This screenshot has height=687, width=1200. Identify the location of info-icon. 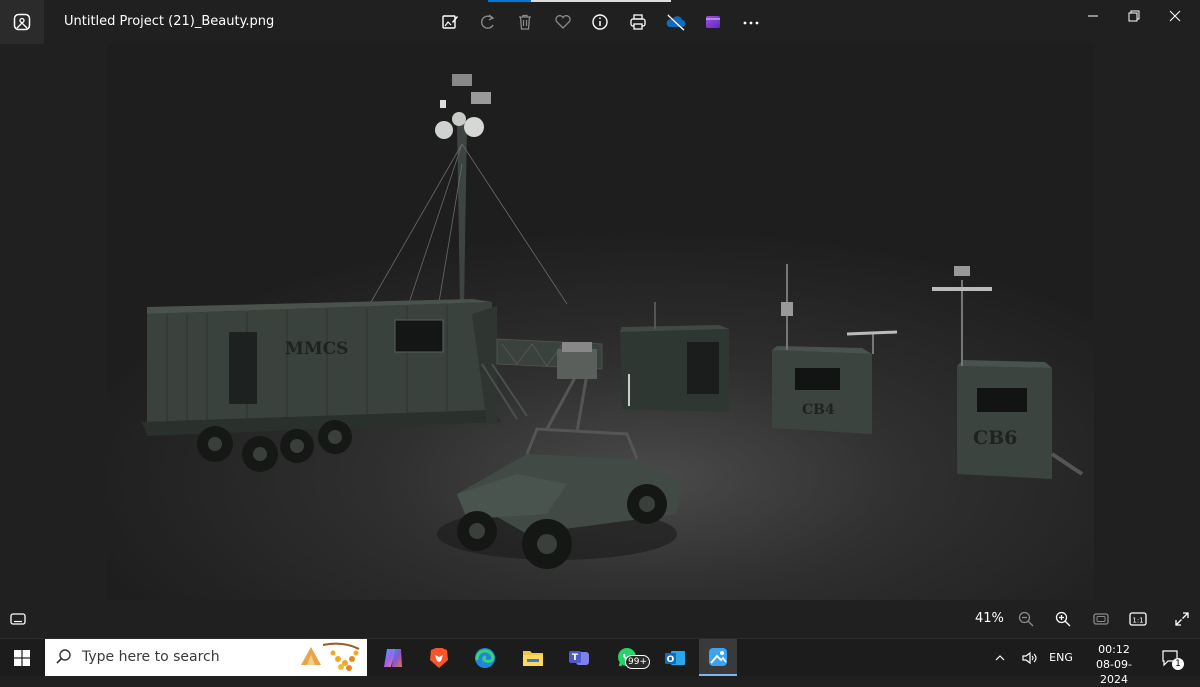
(600, 22).